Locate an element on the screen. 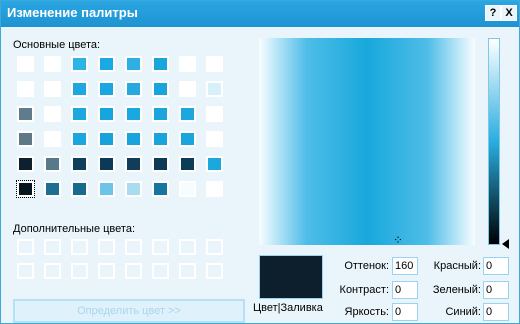 This screenshot has width=520, height=324. saturation-input: 0 is located at coordinates (405, 290).